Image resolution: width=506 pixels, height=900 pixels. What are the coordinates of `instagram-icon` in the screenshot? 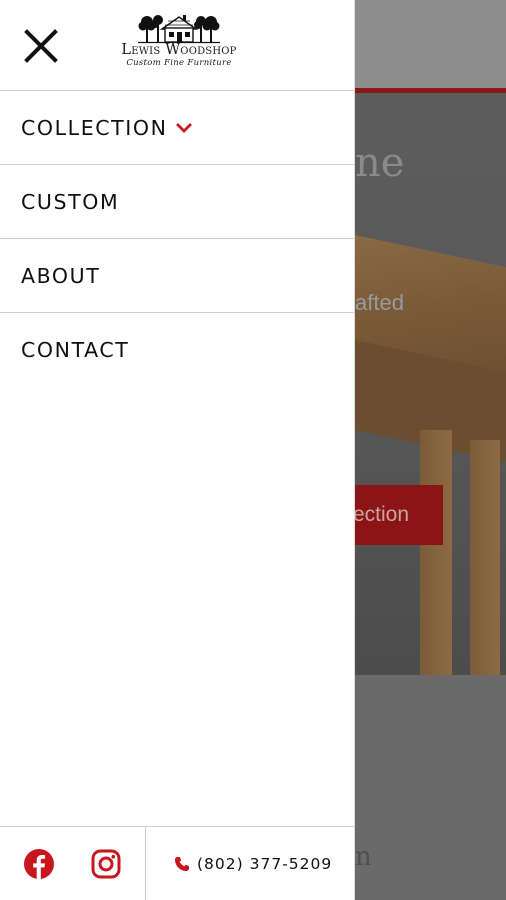 It's located at (106, 864).